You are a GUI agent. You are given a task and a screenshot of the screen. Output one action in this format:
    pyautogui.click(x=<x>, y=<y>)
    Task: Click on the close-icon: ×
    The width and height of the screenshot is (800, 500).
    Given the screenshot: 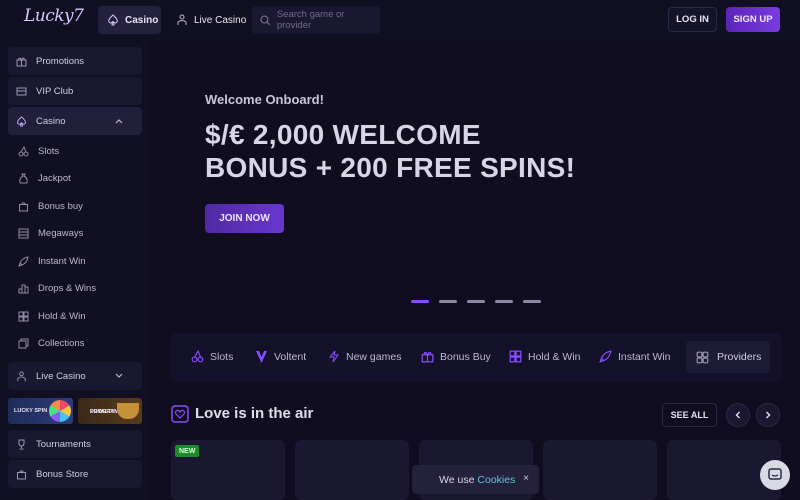 What is the action you would take?
    pyautogui.click(x=526, y=478)
    